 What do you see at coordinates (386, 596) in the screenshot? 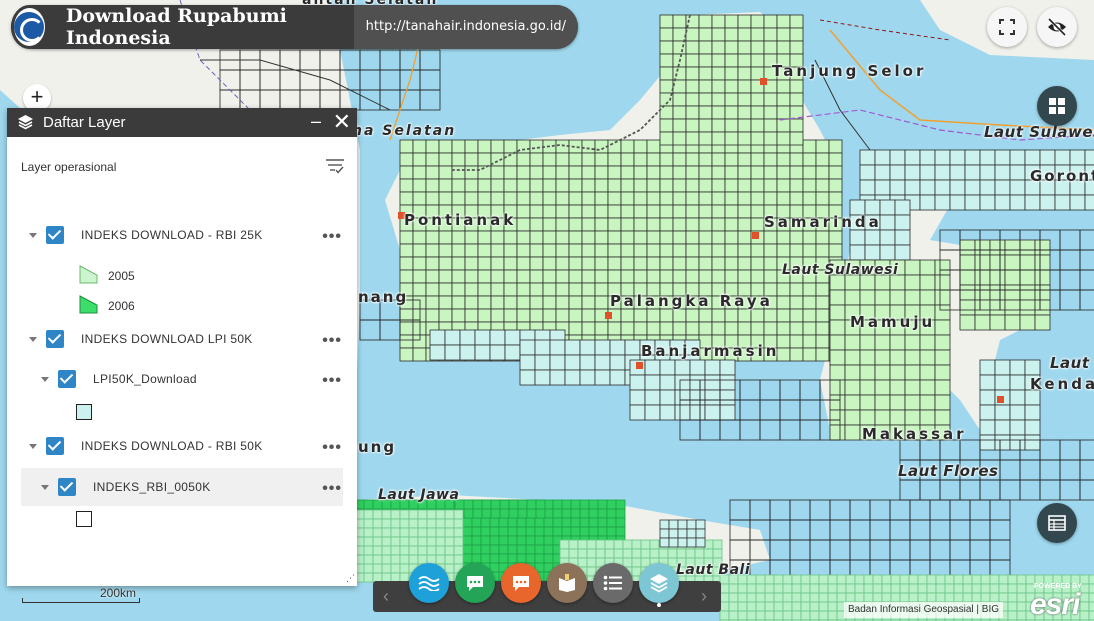
I see `dock-prev-button: ‹` at bounding box center [386, 596].